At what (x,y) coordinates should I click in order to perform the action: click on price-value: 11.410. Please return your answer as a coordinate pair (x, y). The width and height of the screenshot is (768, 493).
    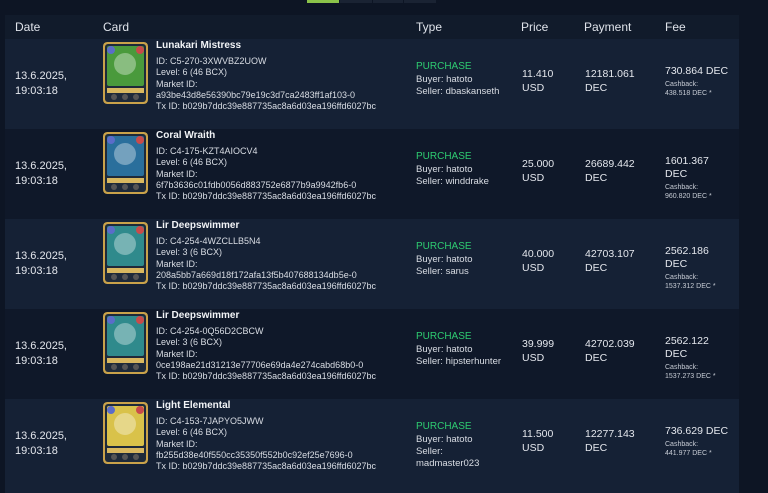
    Looking at the image, I should click on (538, 74).